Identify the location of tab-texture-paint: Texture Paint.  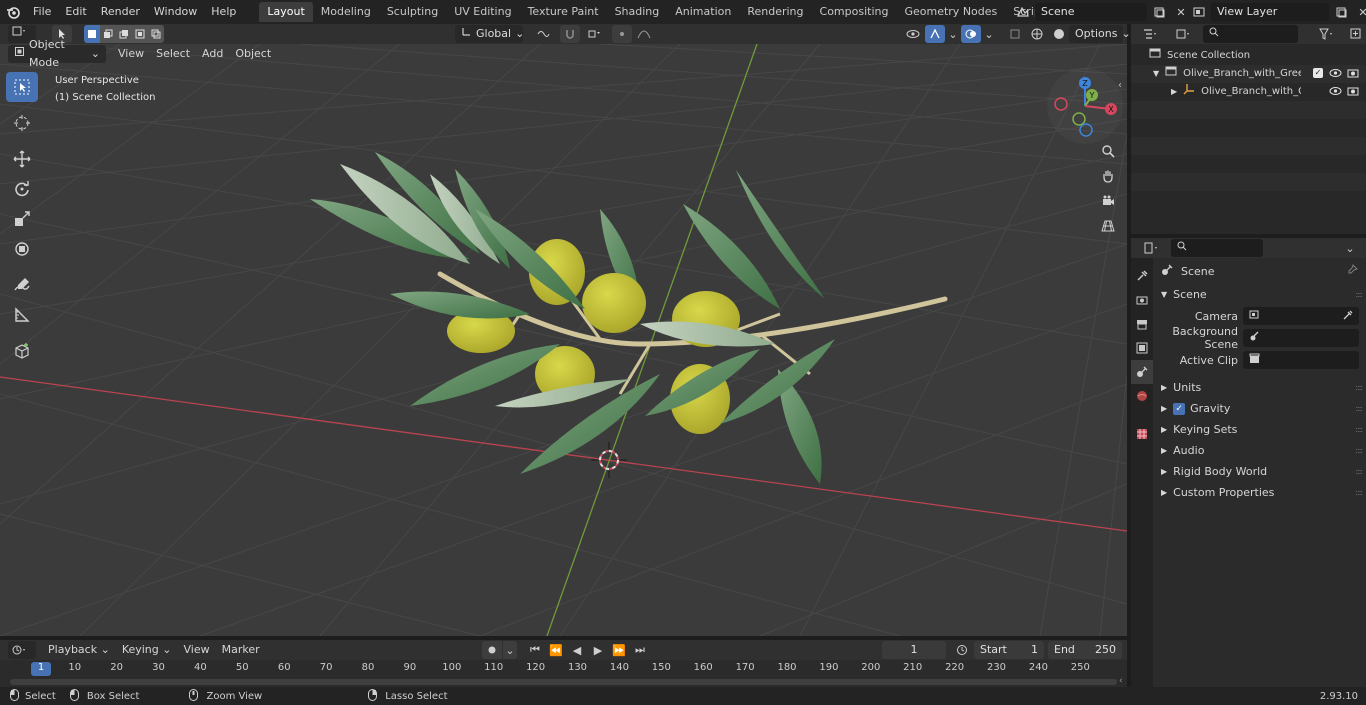
(563, 12).